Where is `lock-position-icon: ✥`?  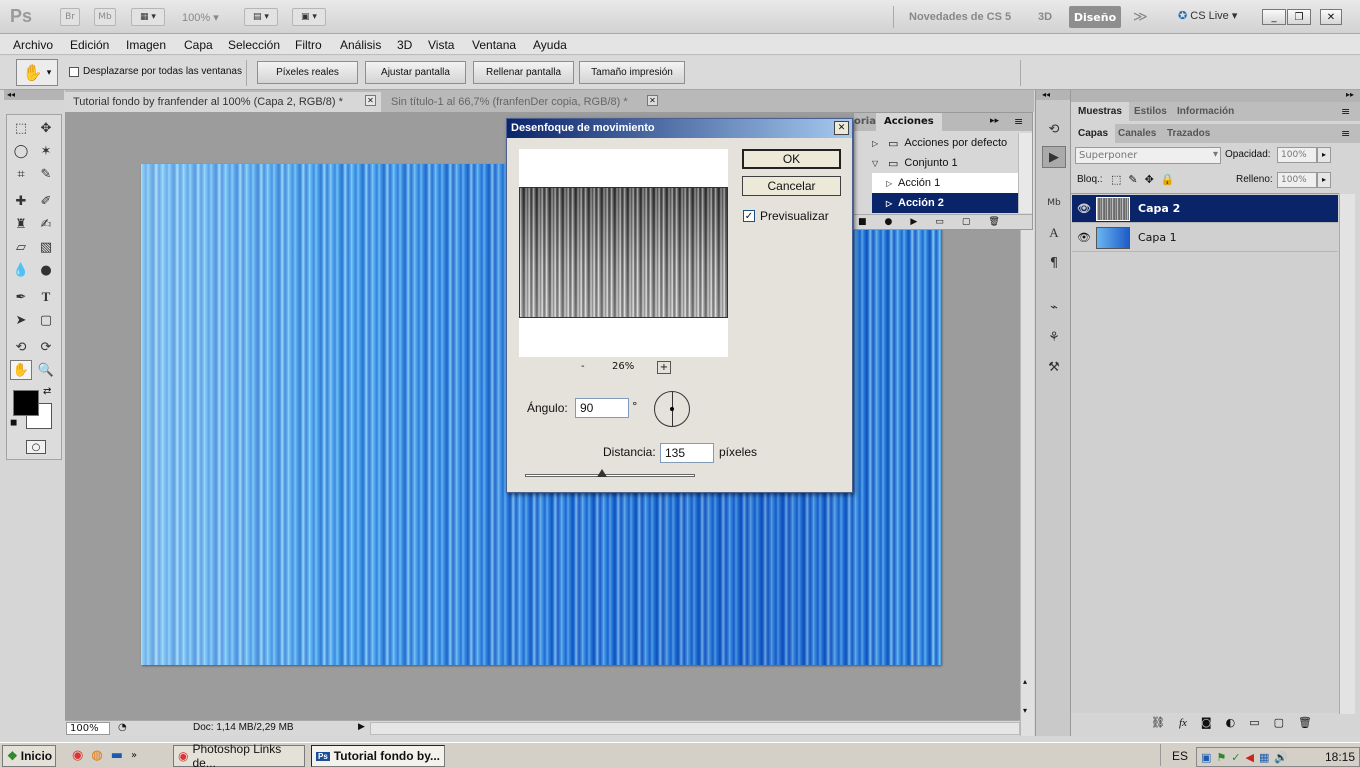 lock-position-icon: ✥ is located at coordinates (1149, 179).